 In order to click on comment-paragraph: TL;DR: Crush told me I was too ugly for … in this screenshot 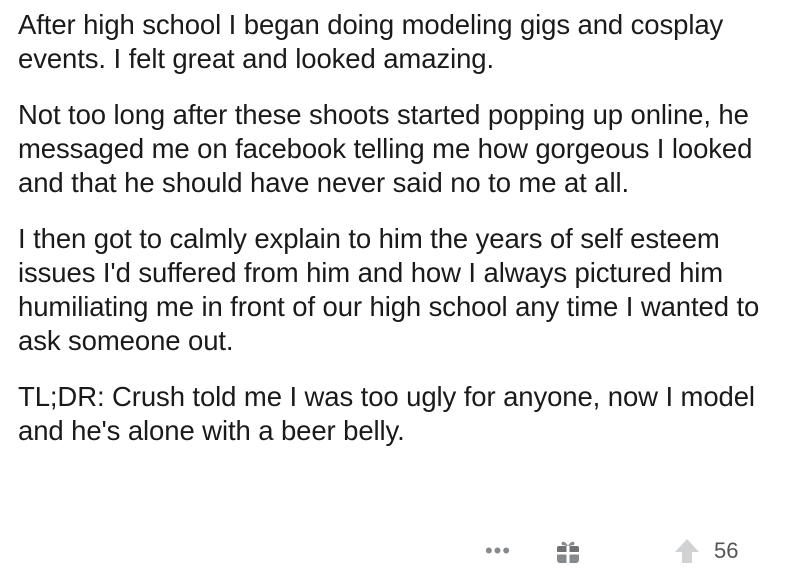, I will do `click(386, 413)`.